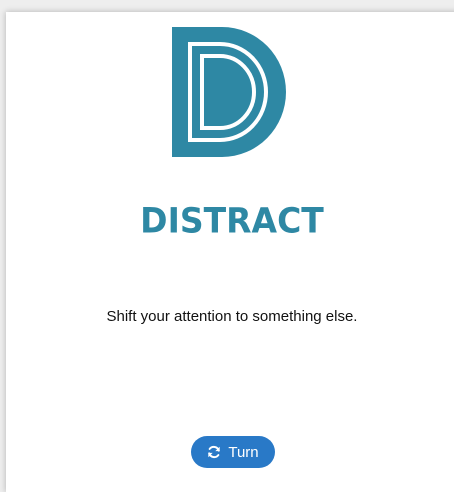 Image resolution: width=454 pixels, height=492 pixels. Describe the element at coordinates (232, 220) in the screenshot. I see `card-title: DISTRACT` at that location.